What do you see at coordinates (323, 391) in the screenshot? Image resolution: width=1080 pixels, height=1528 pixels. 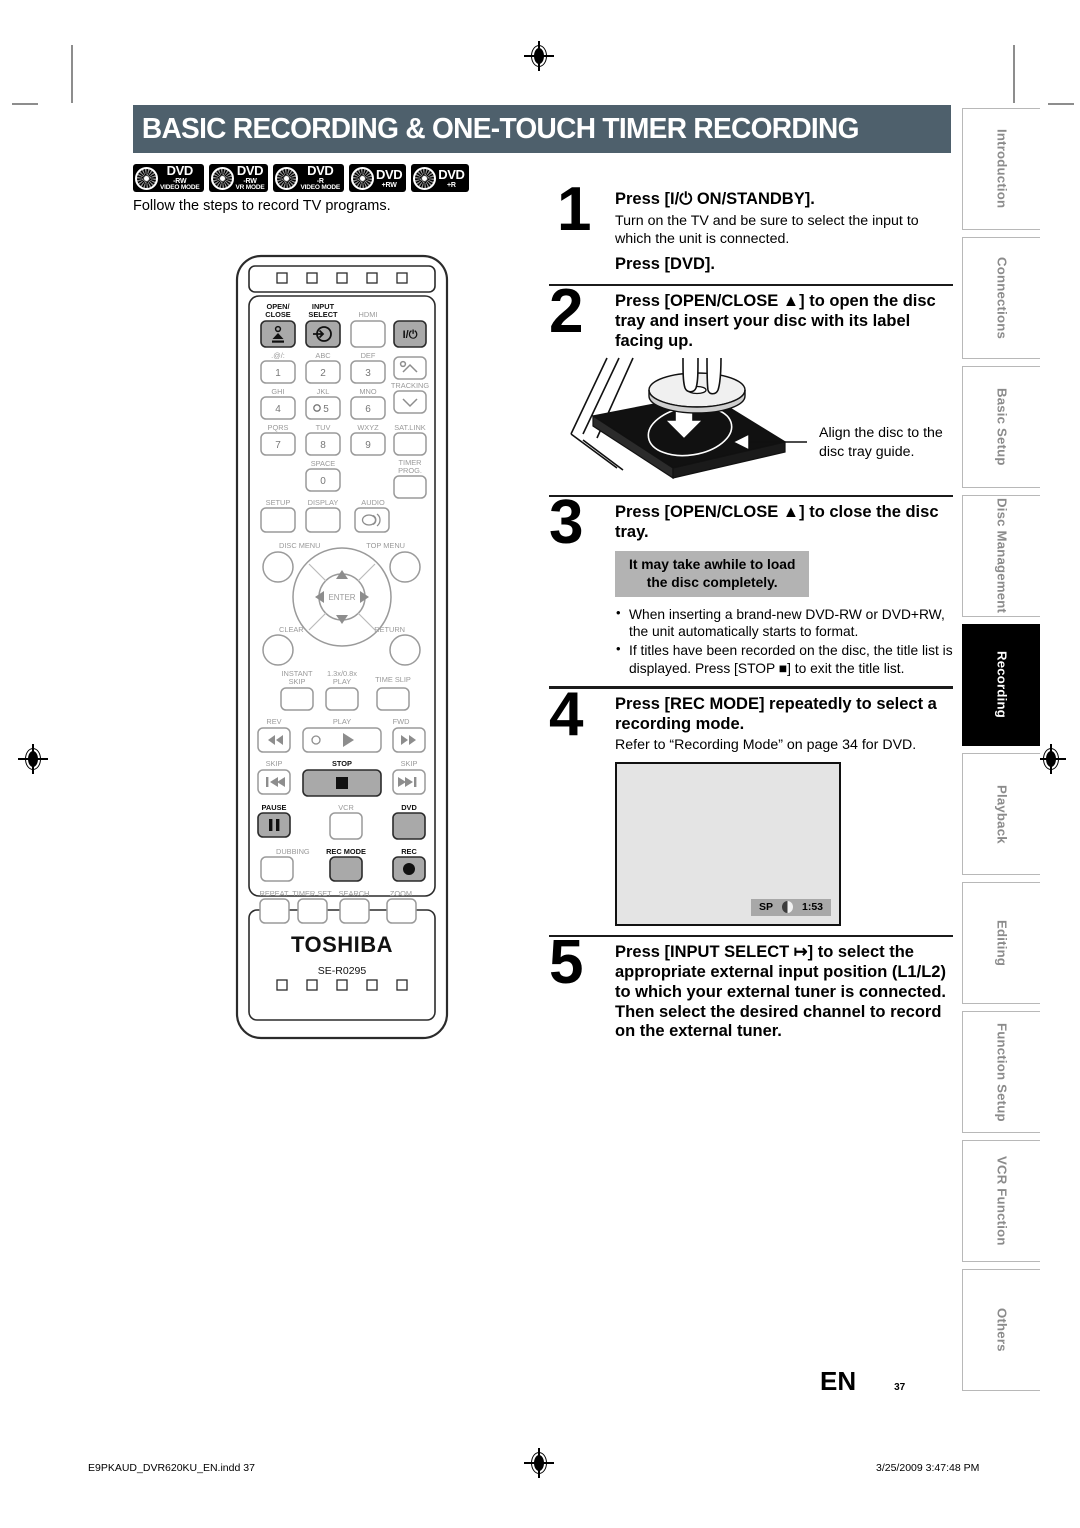 I see `svg-text: JKL` at bounding box center [323, 391].